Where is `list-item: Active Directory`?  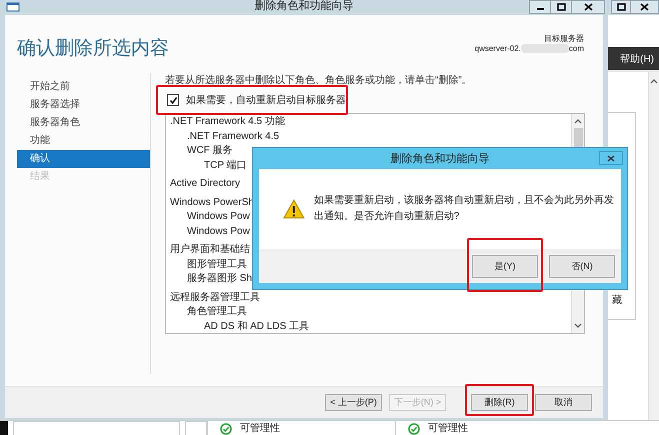
list-item: Active Directory is located at coordinates (204, 184).